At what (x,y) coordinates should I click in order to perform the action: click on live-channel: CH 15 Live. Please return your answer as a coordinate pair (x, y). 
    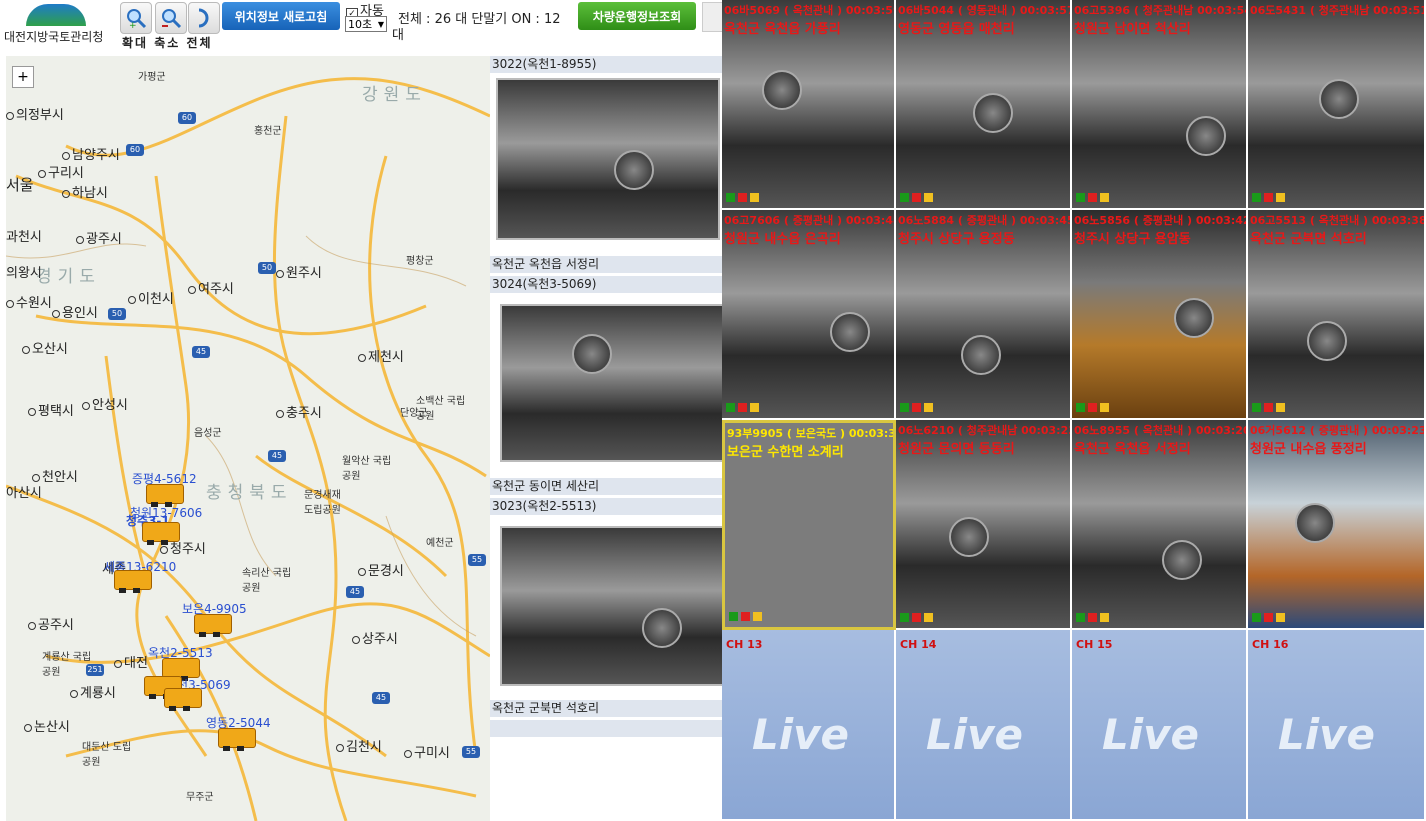
    Looking at the image, I should click on (1160, 725).